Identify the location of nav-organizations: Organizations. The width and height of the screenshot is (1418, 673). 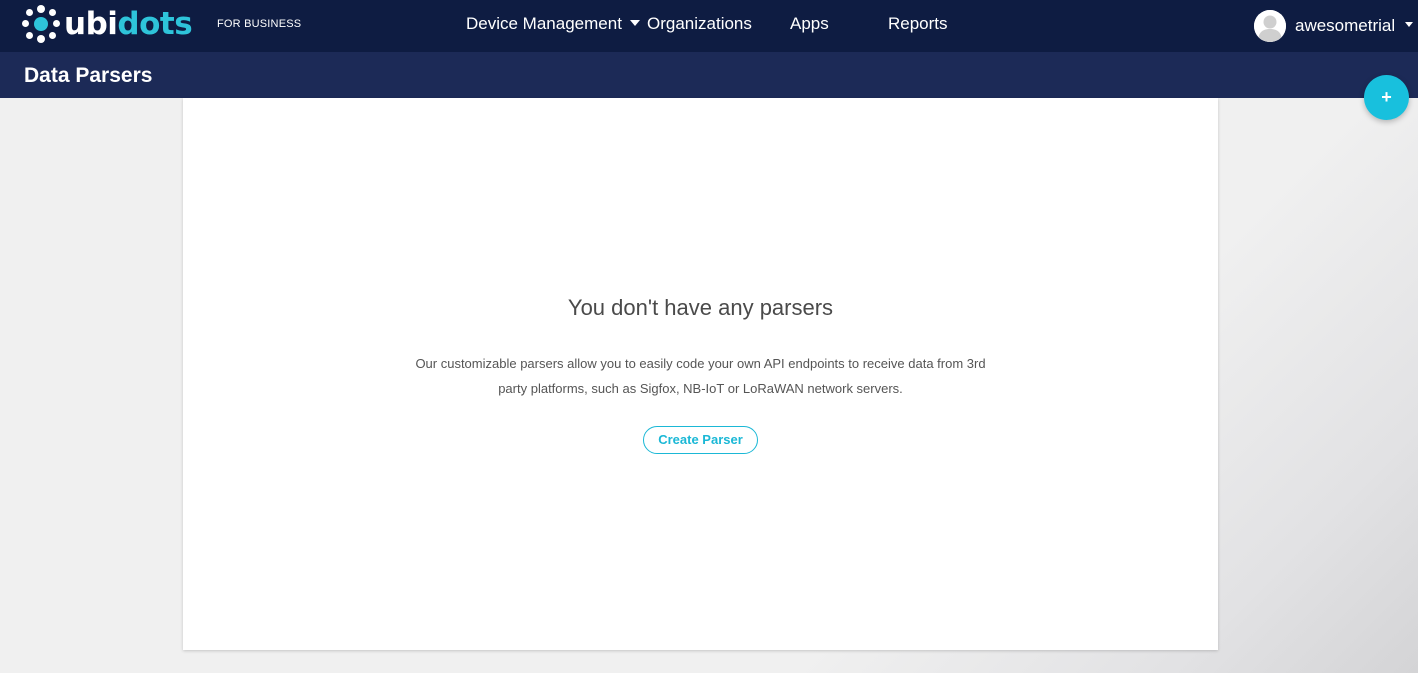
(699, 24).